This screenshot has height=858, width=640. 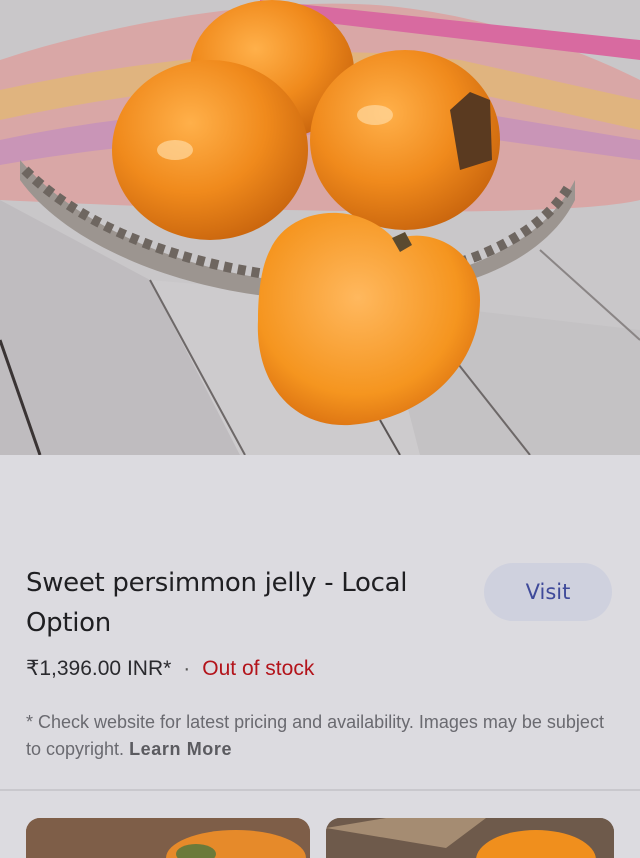 I want to click on divider, so click(x=320, y=790).